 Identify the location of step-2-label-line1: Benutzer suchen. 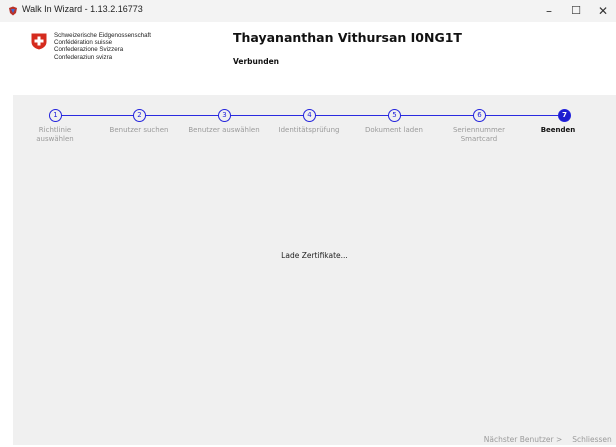
(139, 130).